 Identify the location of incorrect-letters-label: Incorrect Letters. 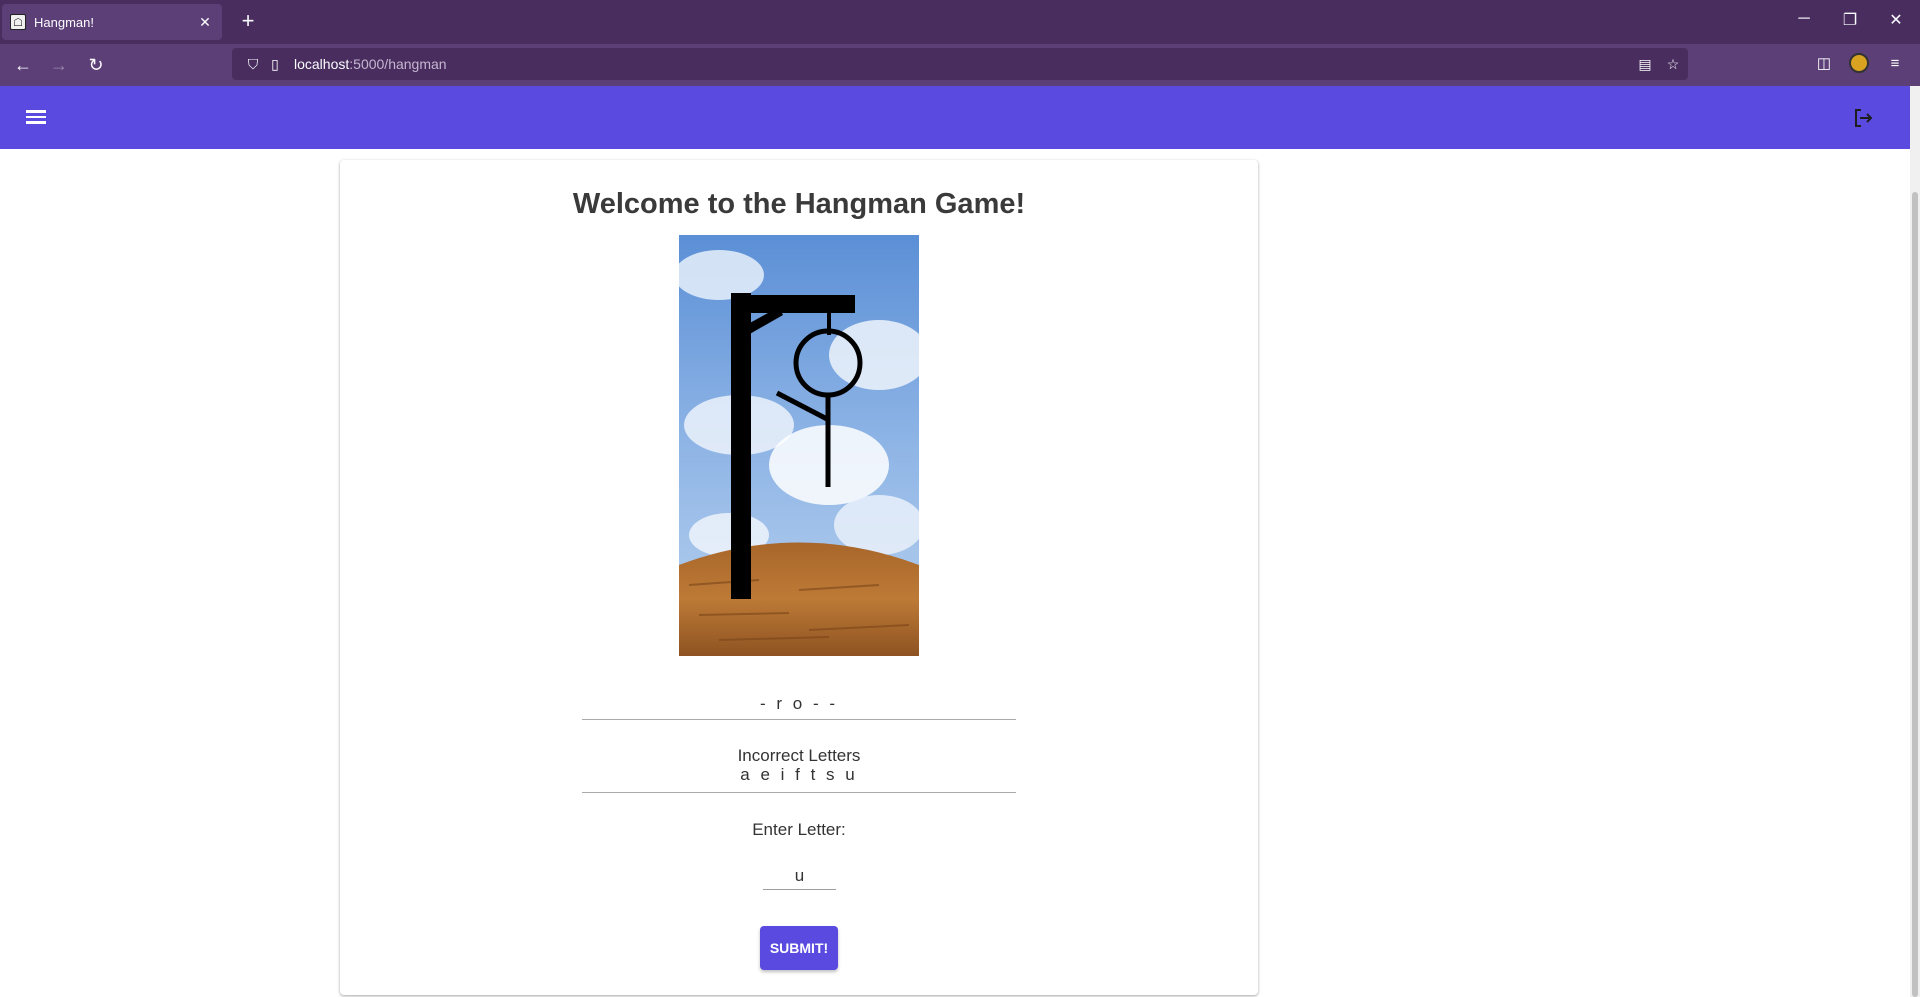
(799, 755).